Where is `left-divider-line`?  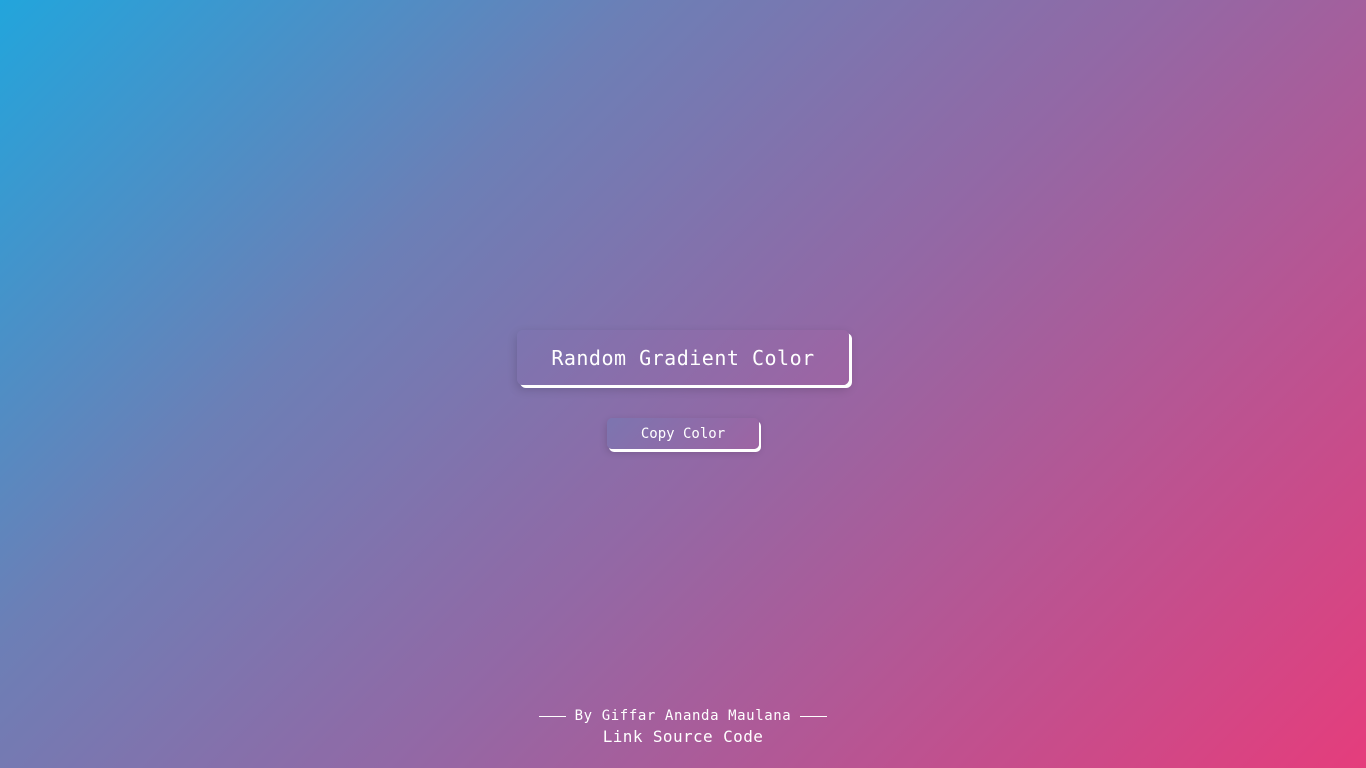 left-divider-line is located at coordinates (552, 716).